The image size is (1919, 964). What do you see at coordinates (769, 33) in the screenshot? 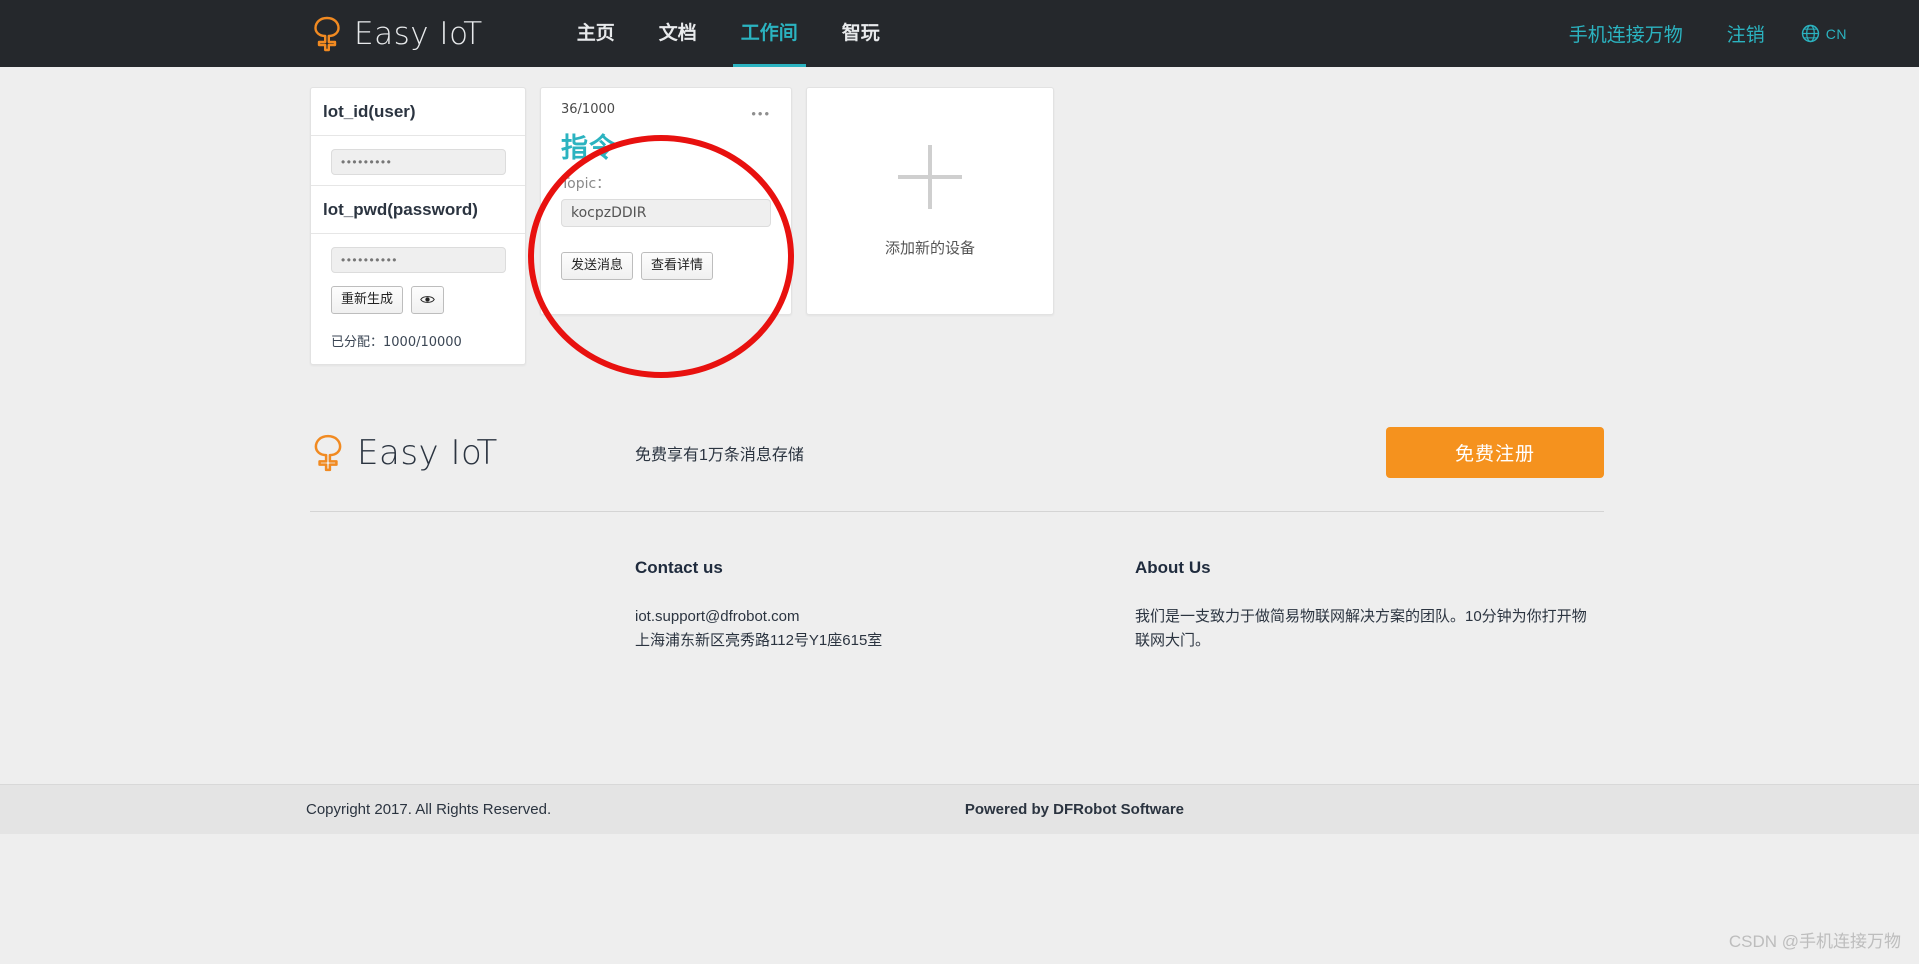
I see `nav-link-workspace: 工作间` at bounding box center [769, 33].